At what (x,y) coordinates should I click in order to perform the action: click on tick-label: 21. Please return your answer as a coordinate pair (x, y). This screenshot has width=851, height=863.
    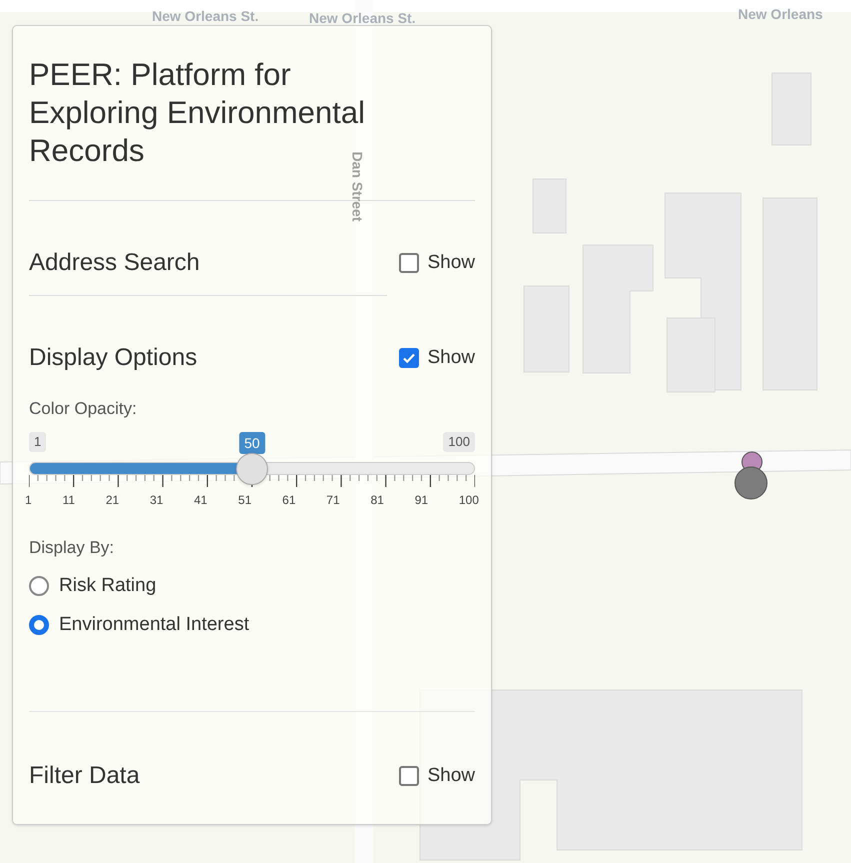
    Looking at the image, I should click on (113, 500).